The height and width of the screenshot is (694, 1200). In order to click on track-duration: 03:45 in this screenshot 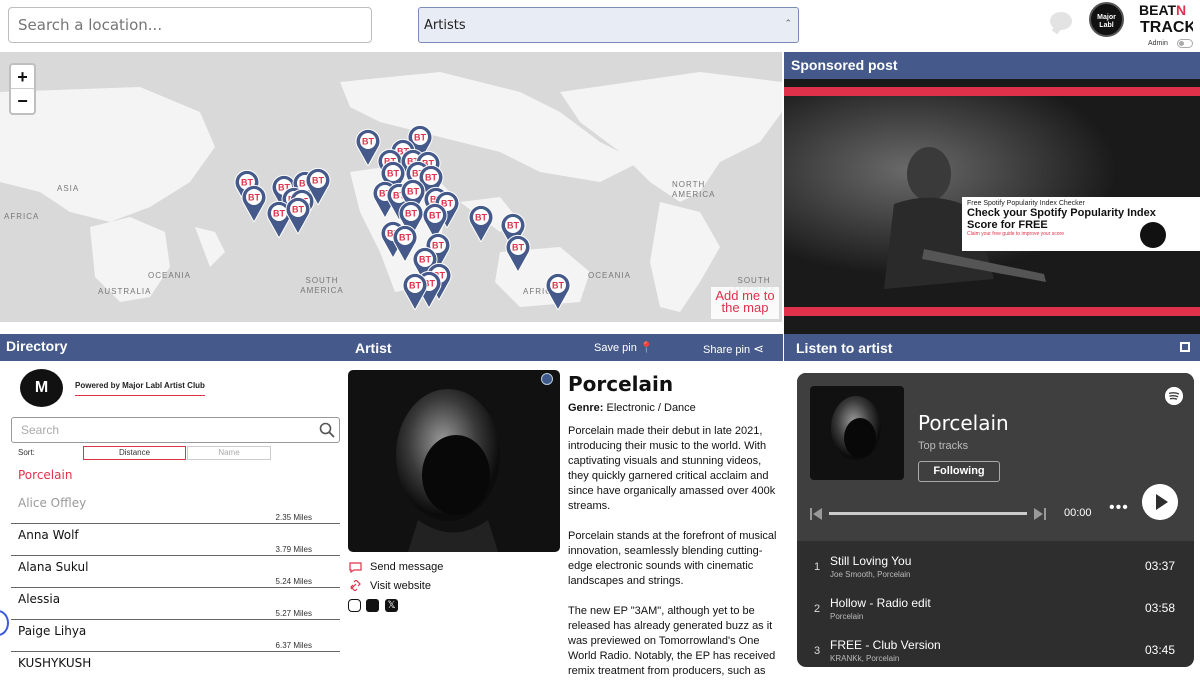, I will do `click(1159, 650)`.